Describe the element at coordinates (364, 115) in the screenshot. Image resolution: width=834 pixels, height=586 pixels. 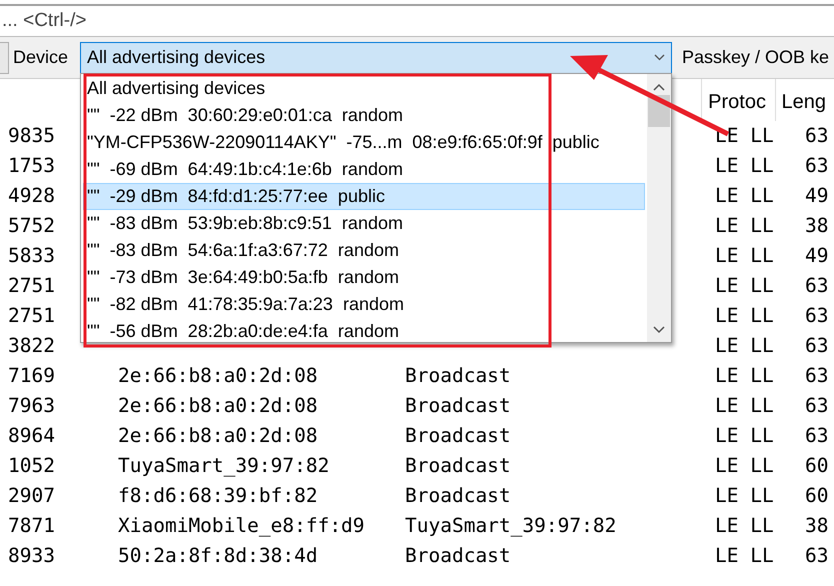
I see `dropdown-item: "" -22 dBm 30:60:29:e0:01:ca random` at that location.